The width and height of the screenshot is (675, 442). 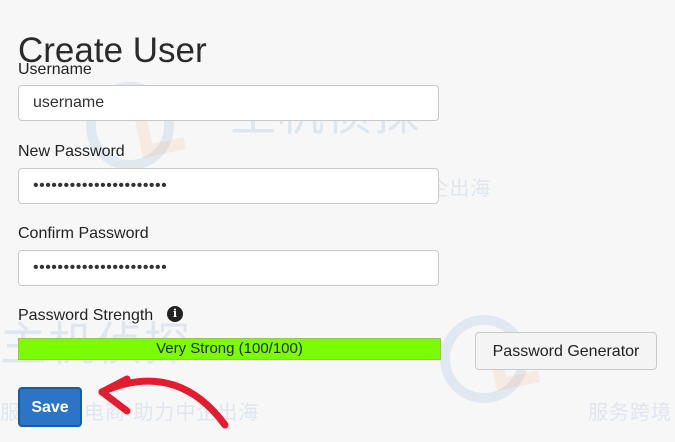 I want to click on new-password-field, so click(x=228, y=186).